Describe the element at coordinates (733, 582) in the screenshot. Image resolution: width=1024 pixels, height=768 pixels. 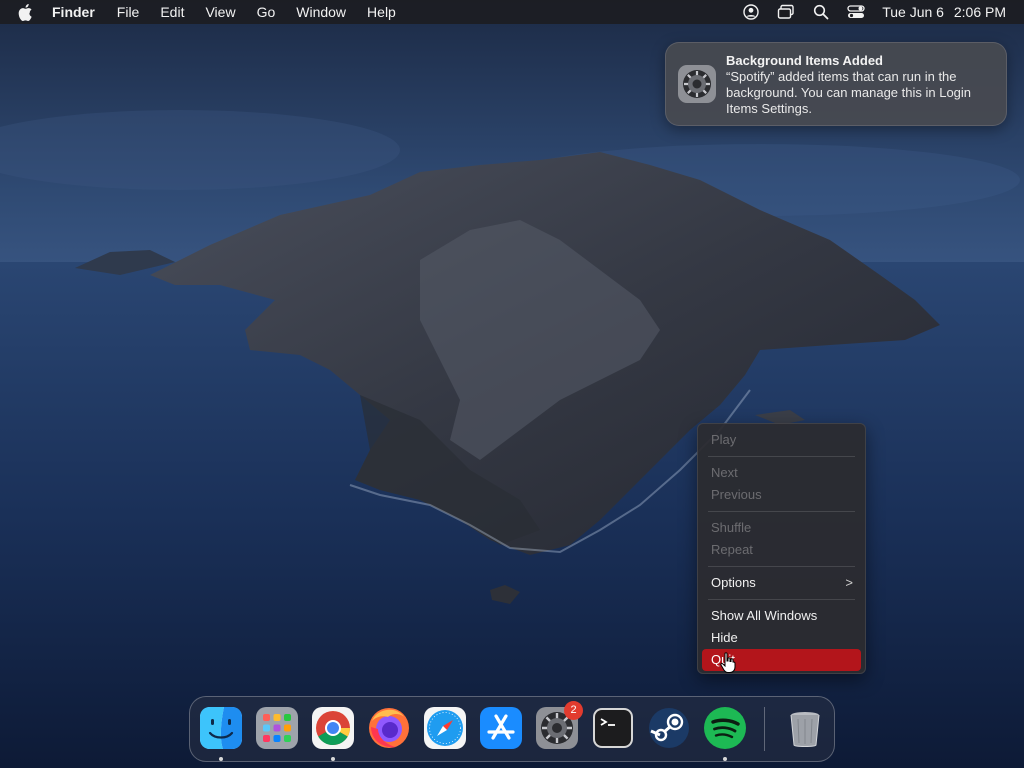
I see `menu-item-options-label: Options` at that location.